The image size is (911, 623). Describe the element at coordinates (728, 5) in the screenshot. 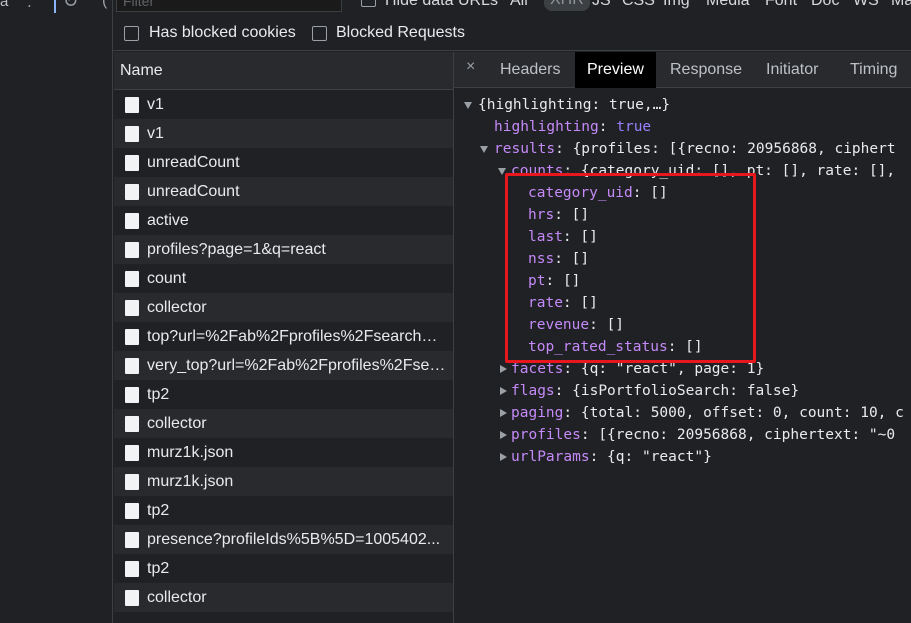

I see `type-filter-media: Media` at that location.